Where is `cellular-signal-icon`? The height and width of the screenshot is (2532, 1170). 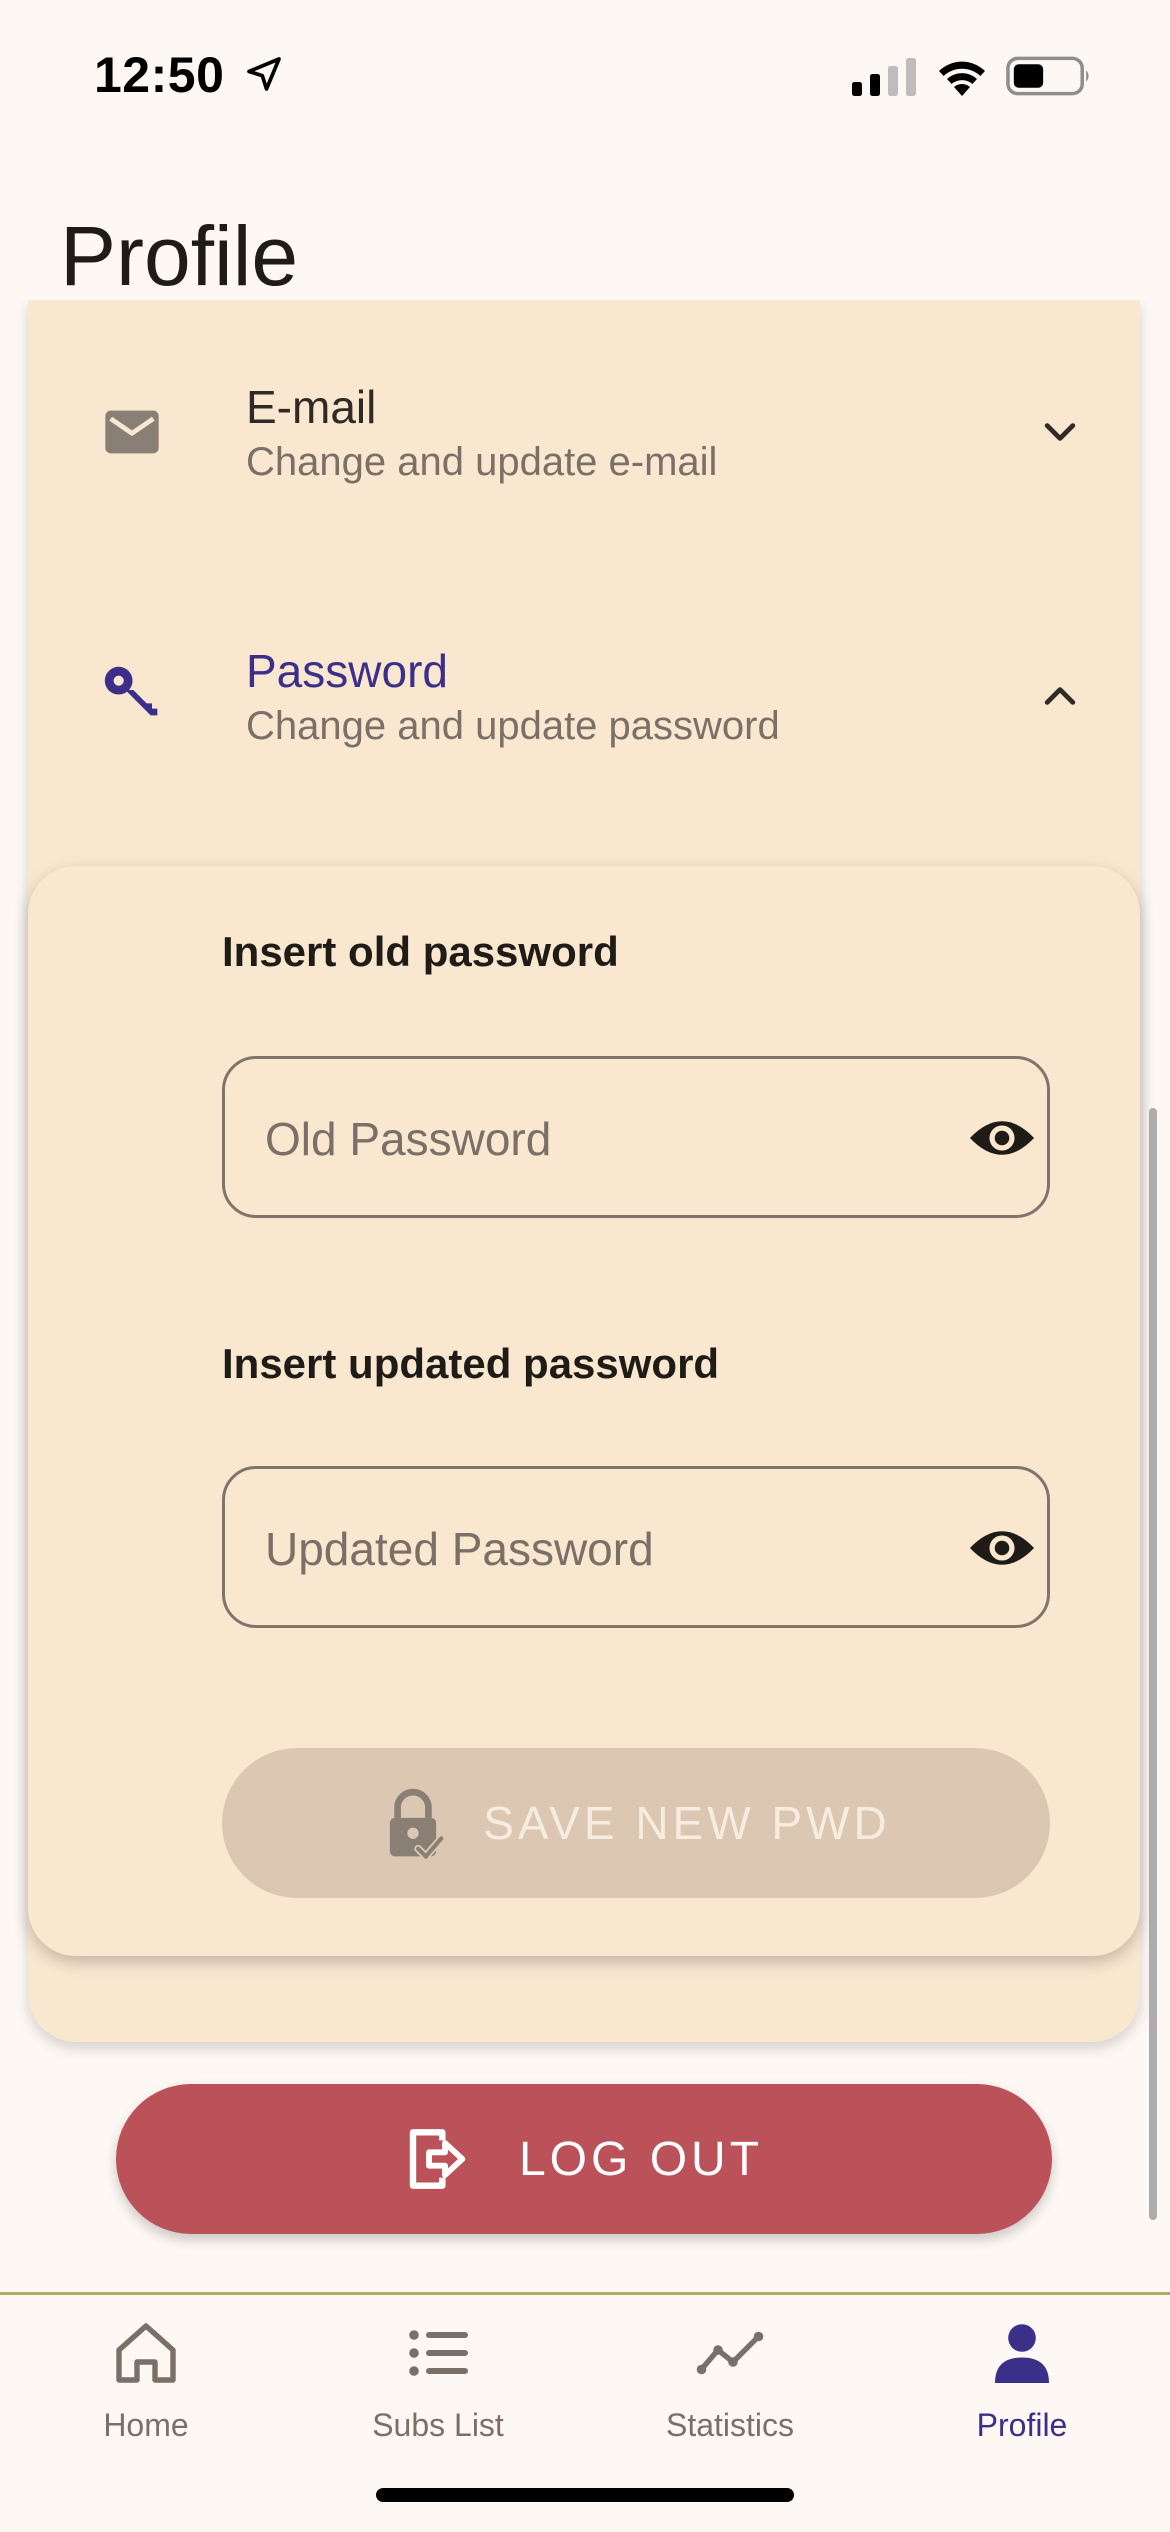
cellular-signal-icon is located at coordinates (884, 77).